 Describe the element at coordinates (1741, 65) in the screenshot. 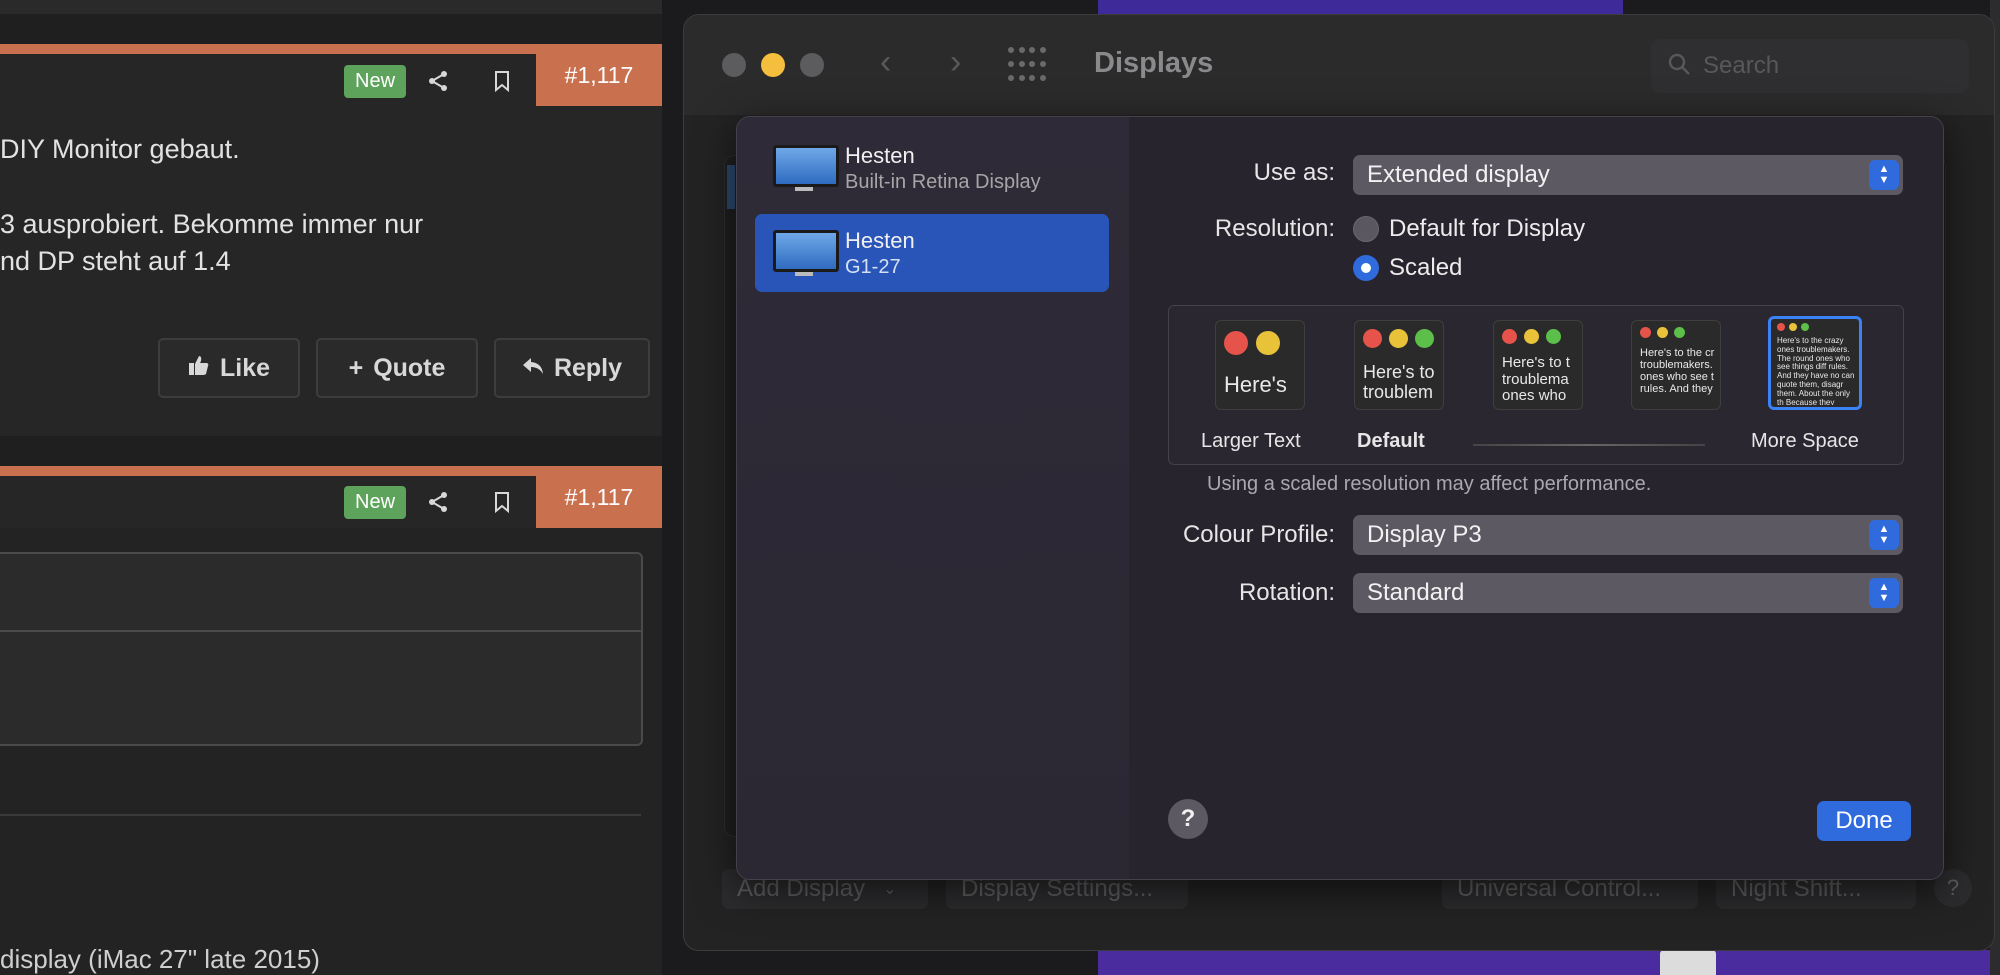

I see `search-placeholder: Search` at that location.